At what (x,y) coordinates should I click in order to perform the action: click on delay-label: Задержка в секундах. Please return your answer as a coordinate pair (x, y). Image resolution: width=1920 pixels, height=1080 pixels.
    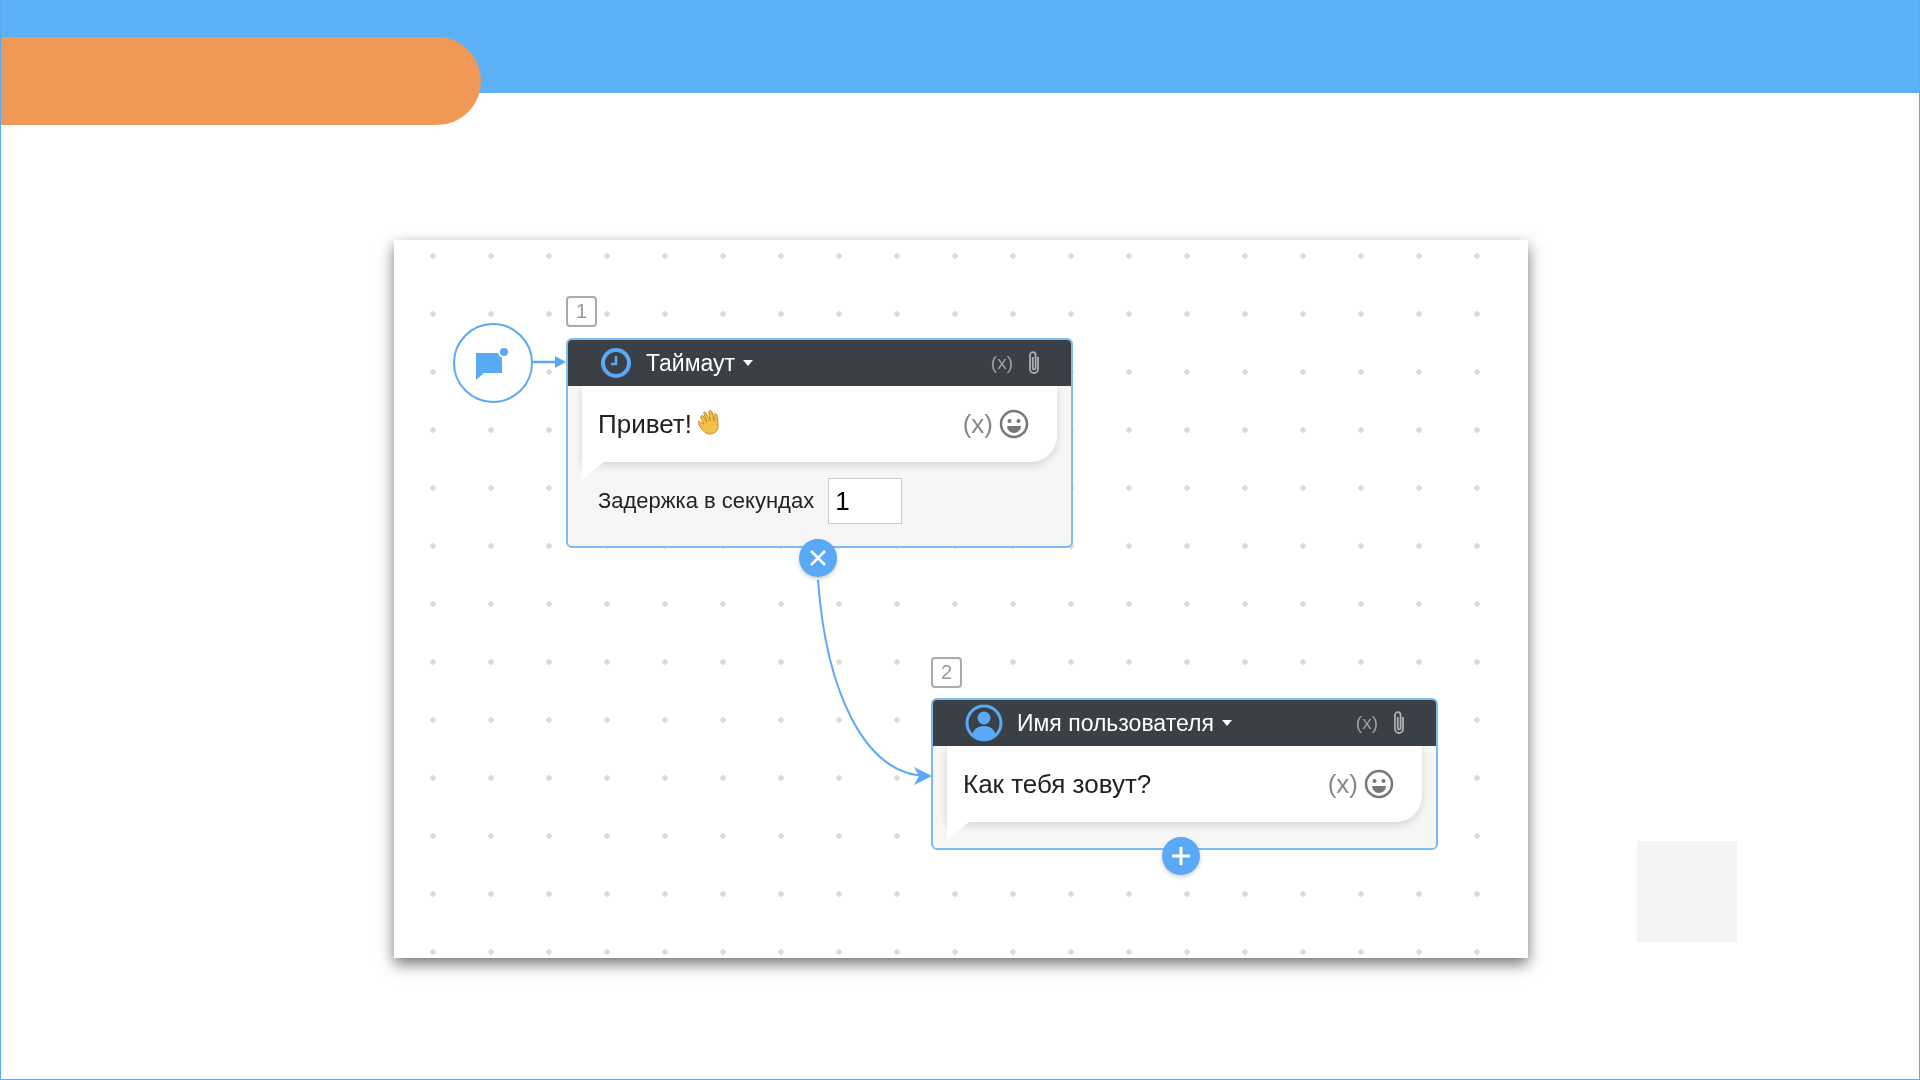
    Looking at the image, I should click on (706, 501).